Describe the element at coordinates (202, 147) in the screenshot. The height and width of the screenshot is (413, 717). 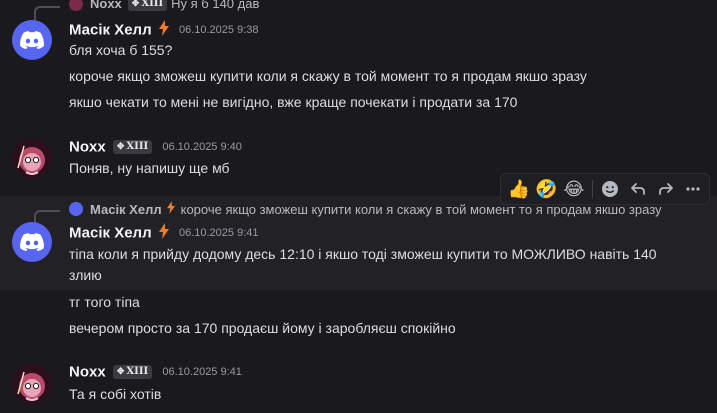
I see `timestamp: 06.10.2025 9:40` at that location.